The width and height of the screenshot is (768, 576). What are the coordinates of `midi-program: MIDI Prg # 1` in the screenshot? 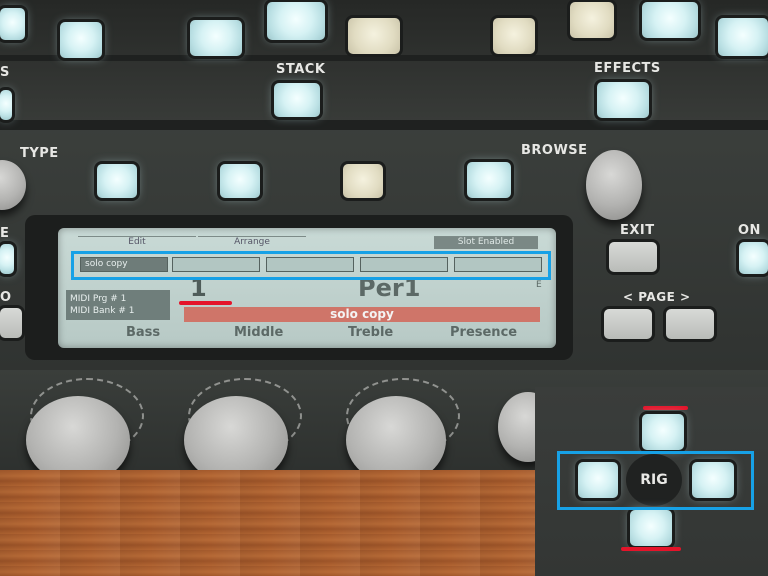 It's located at (98, 299).